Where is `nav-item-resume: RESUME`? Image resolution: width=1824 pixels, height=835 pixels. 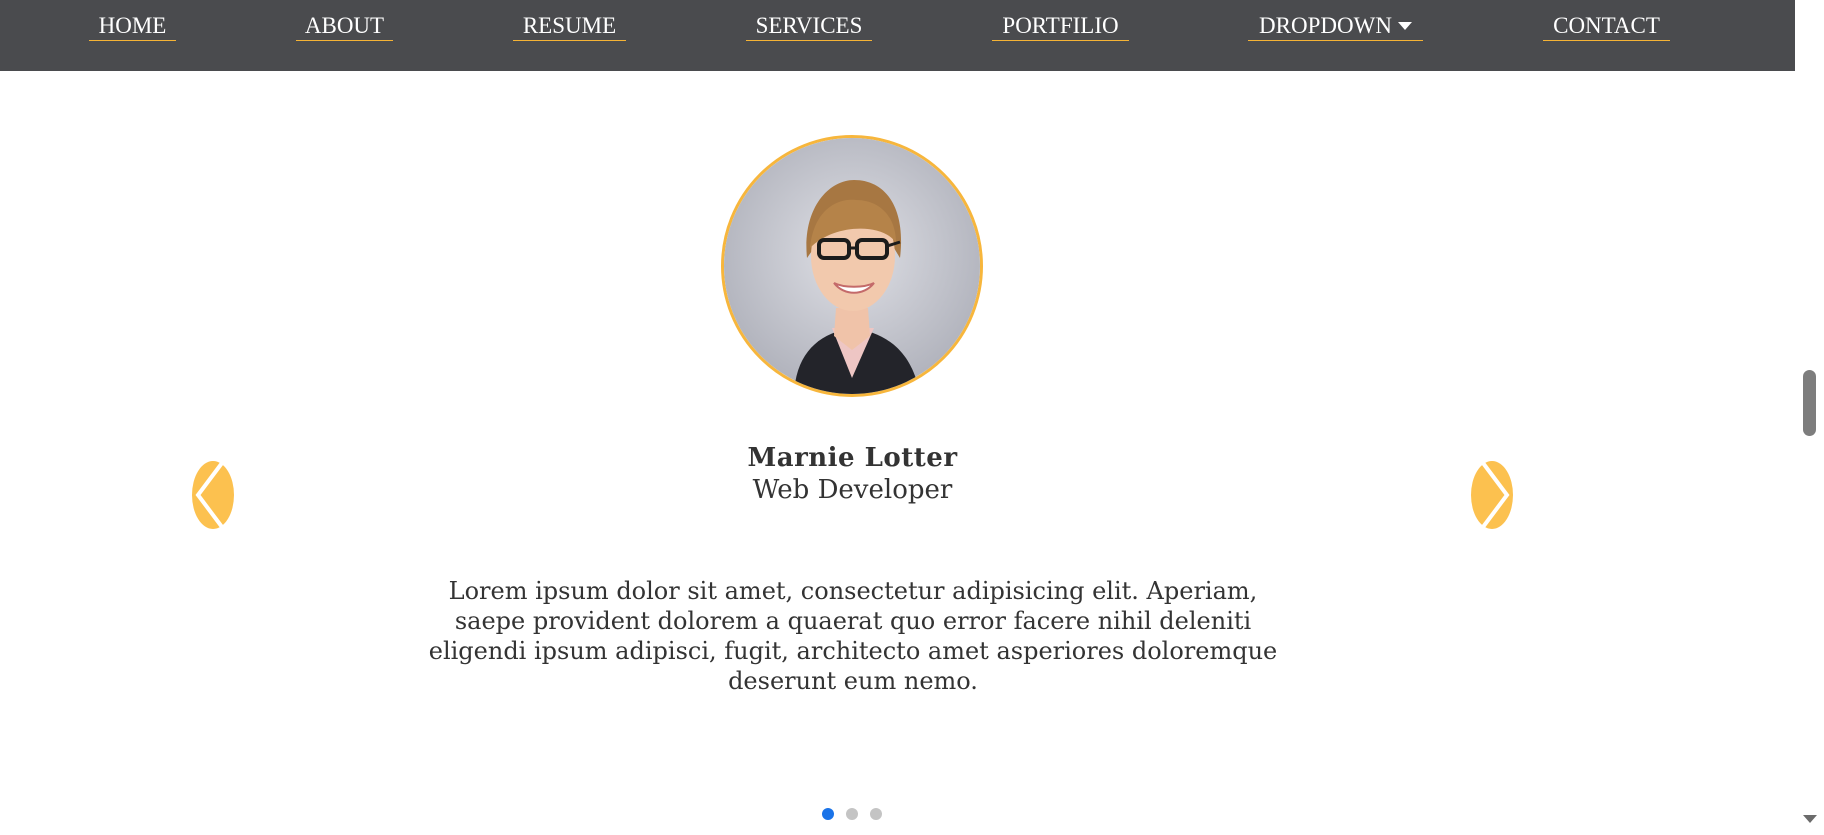
nav-item-resume: RESUME is located at coordinates (569, 26).